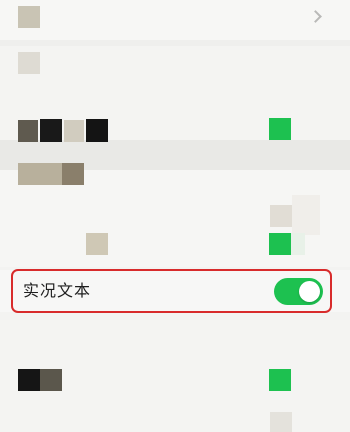 This screenshot has width=350, height=432. Describe the element at coordinates (315, 16) in the screenshot. I see `chevron-right-icon` at that location.